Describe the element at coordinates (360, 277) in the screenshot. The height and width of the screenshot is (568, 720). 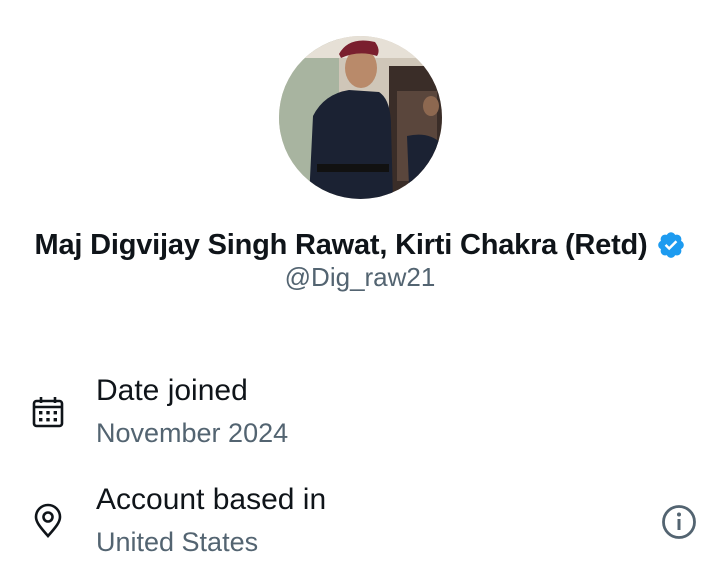
I see `username-handle: @Dig_raw21` at that location.